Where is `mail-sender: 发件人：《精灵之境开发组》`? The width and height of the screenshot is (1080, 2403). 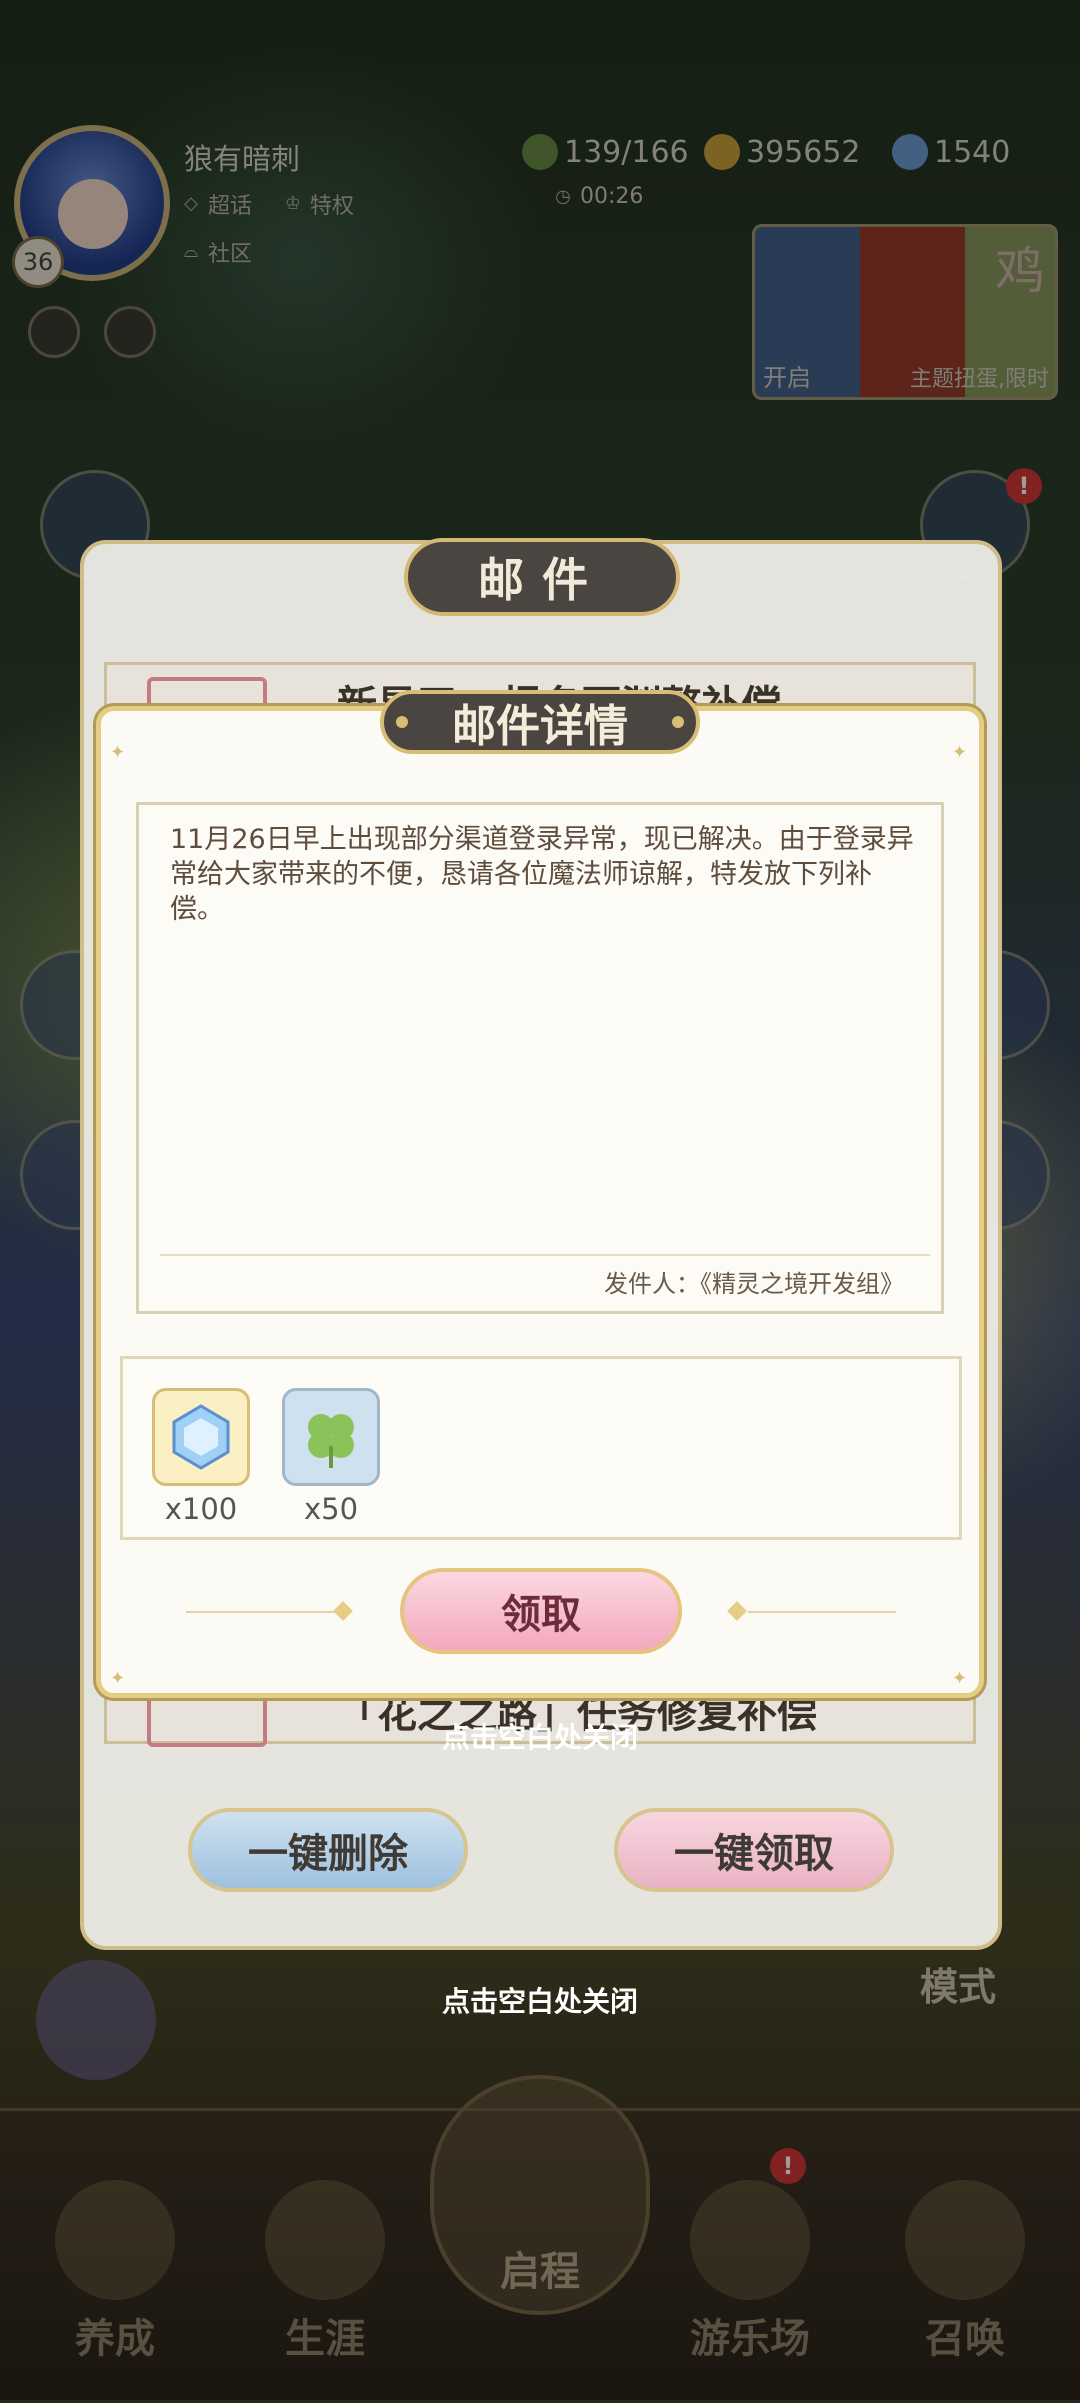
mail-sender: 发件人：《精灵之境开发组》 is located at coordinates (754, 1284).